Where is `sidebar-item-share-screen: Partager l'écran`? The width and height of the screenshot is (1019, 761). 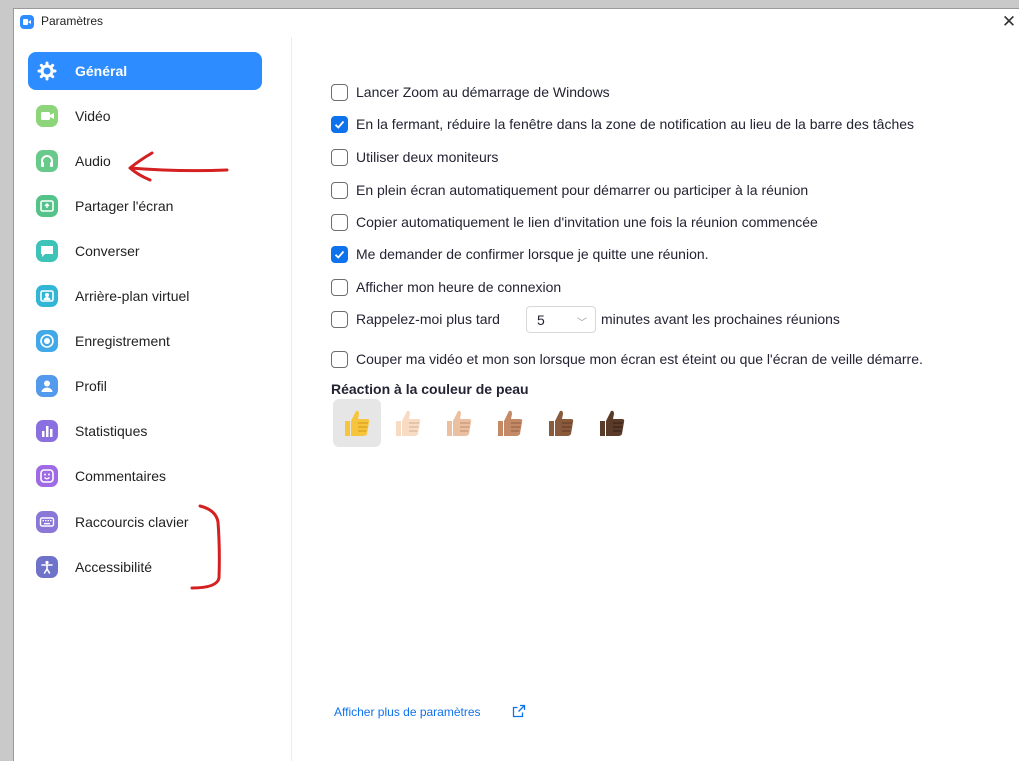
sidebar-item-share-screen: Partager l'écran is located at coordinates (145, 206).